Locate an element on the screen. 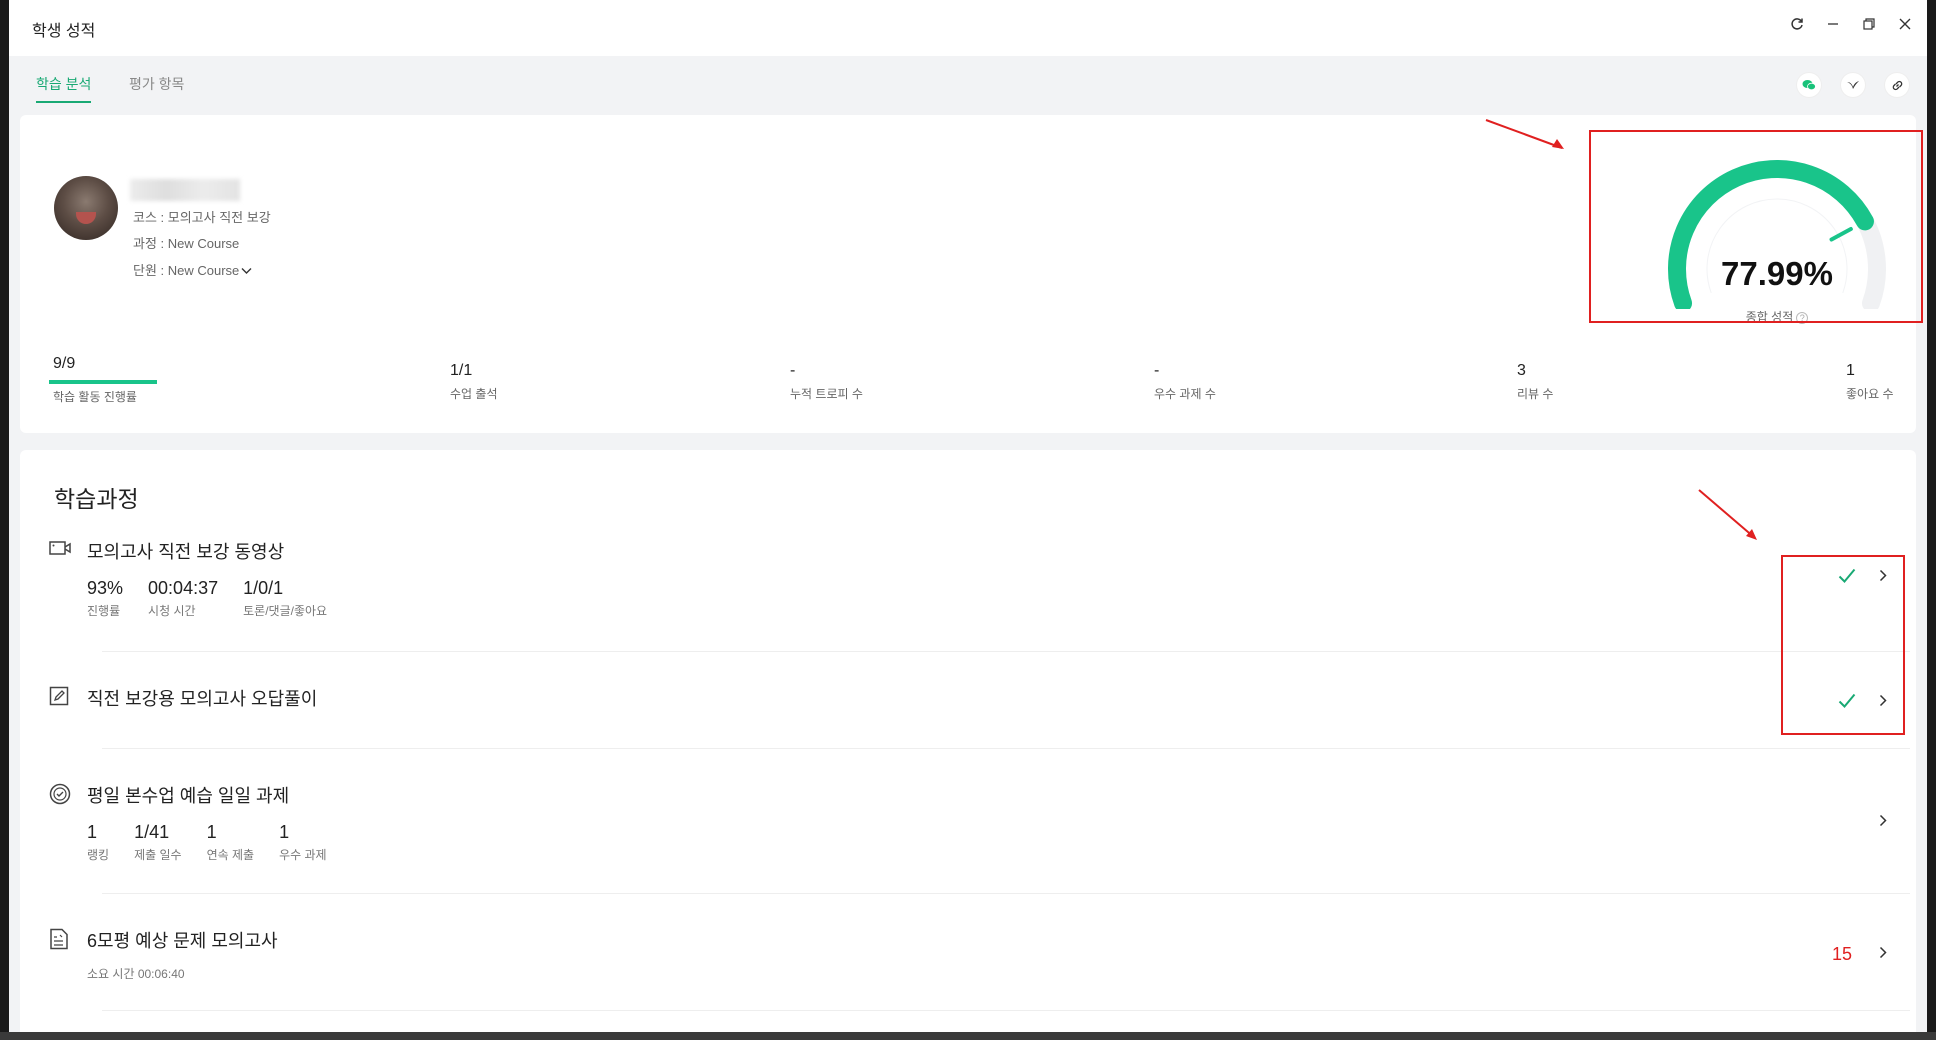 The width and height of the screenshot is (1936, 1040). taskbar-strip is located at coordinates (968, 1036).